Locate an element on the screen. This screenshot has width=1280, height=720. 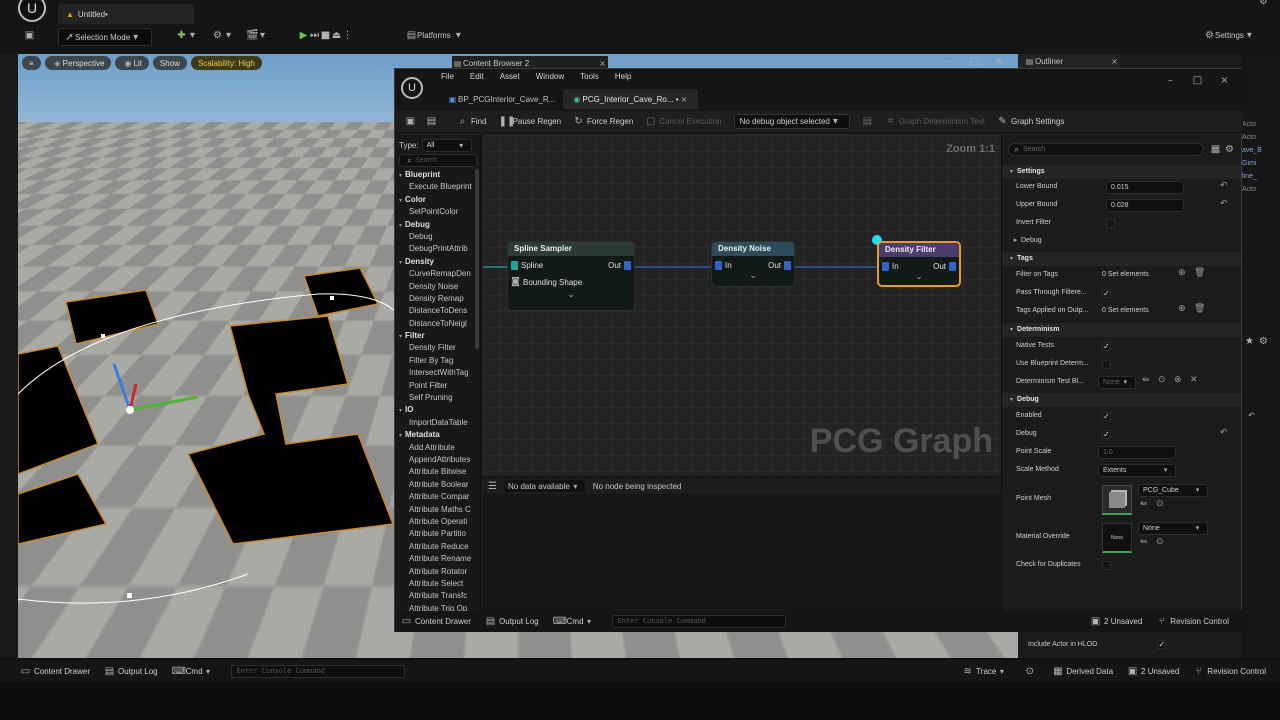
force-regen-button: ↻ Force Regen is located at coordinates (603, 121).